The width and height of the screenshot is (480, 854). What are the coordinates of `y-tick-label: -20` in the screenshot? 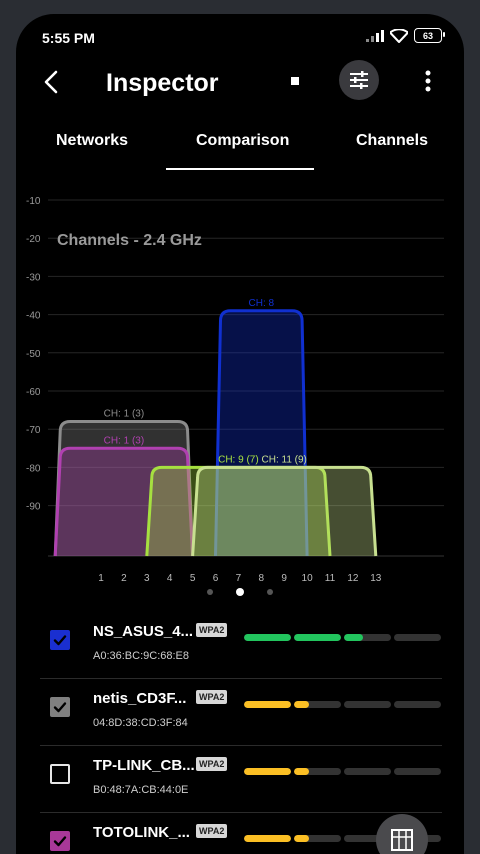 It's located at (33, 239).